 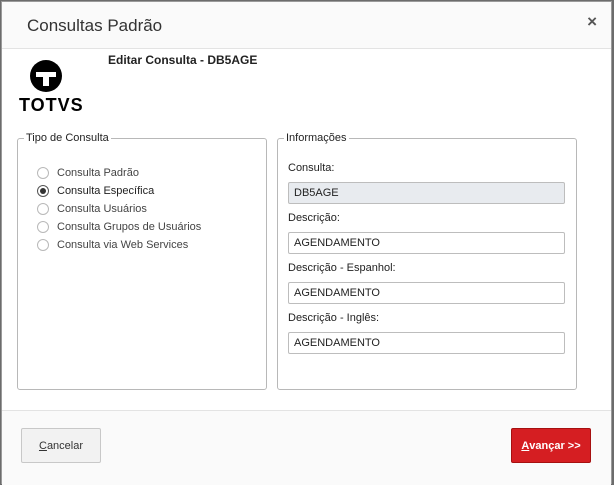 What do you see at coordinates (525, 445) in the screenshot?
I see `next-accesskey: A` at bounding box center [525, 445].